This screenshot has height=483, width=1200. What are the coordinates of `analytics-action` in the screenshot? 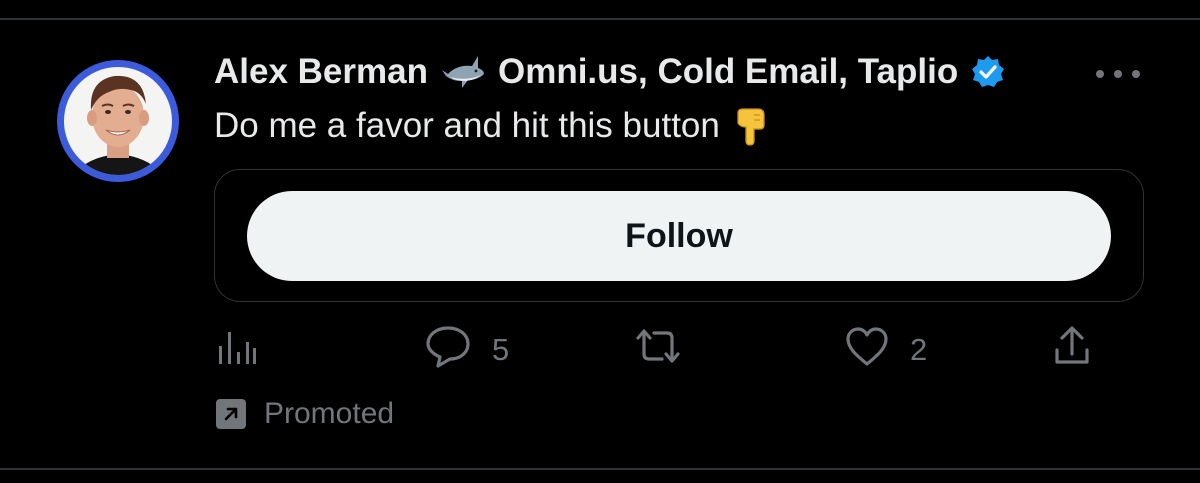 It's located at (238, 350).